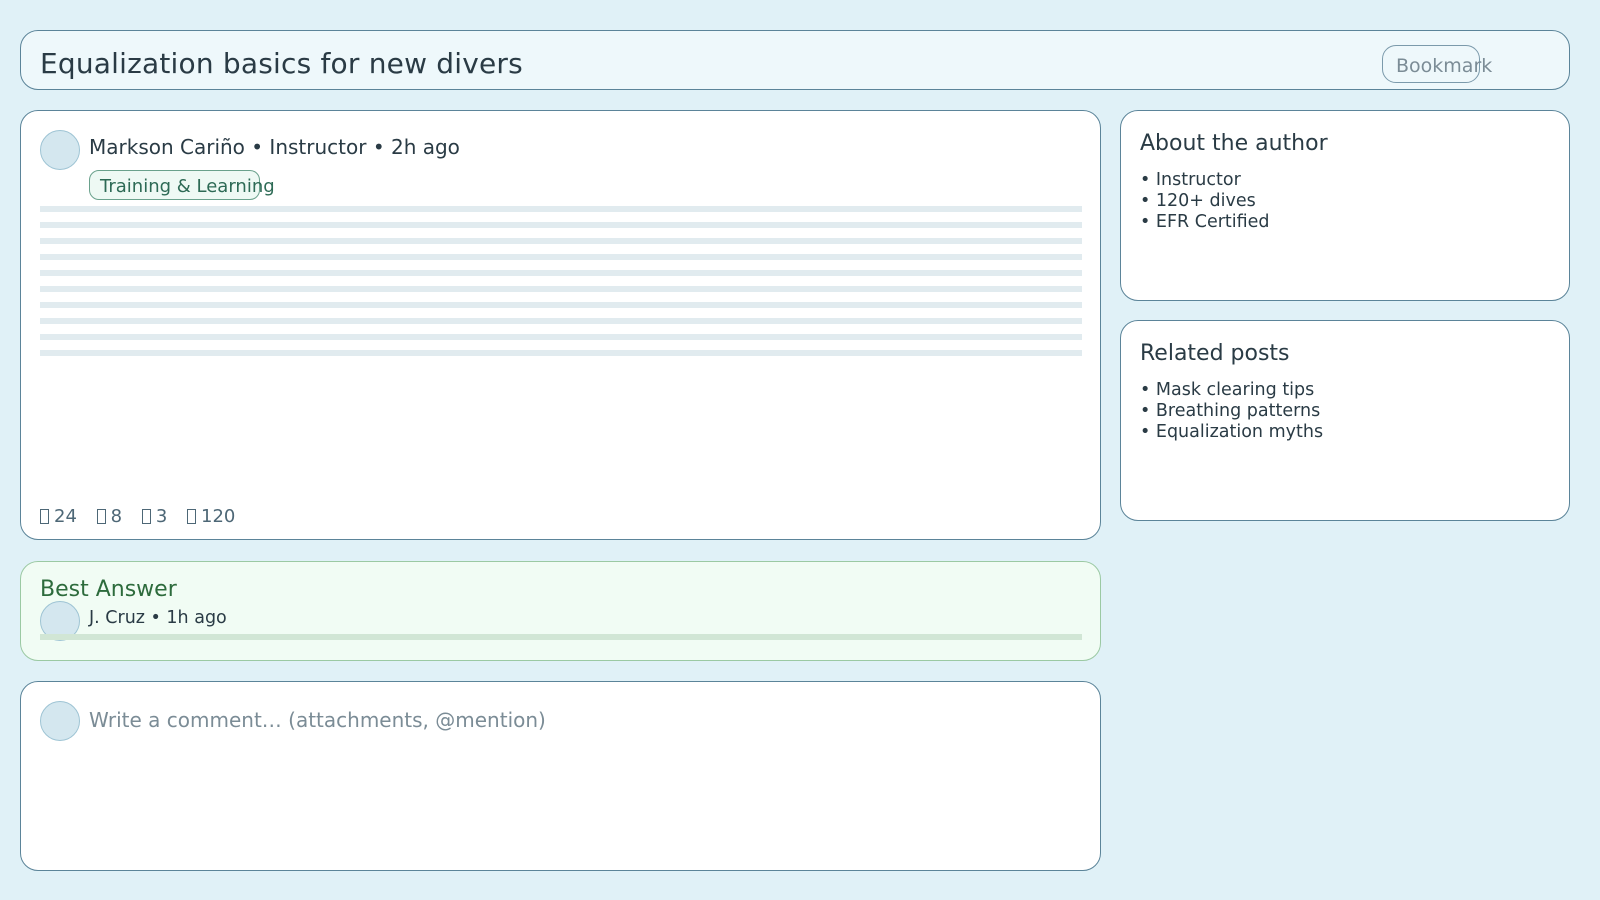 The height and width of the screenshot is (900, 1600). I want to click on about-author-title: About the author, so click(1234, 143).